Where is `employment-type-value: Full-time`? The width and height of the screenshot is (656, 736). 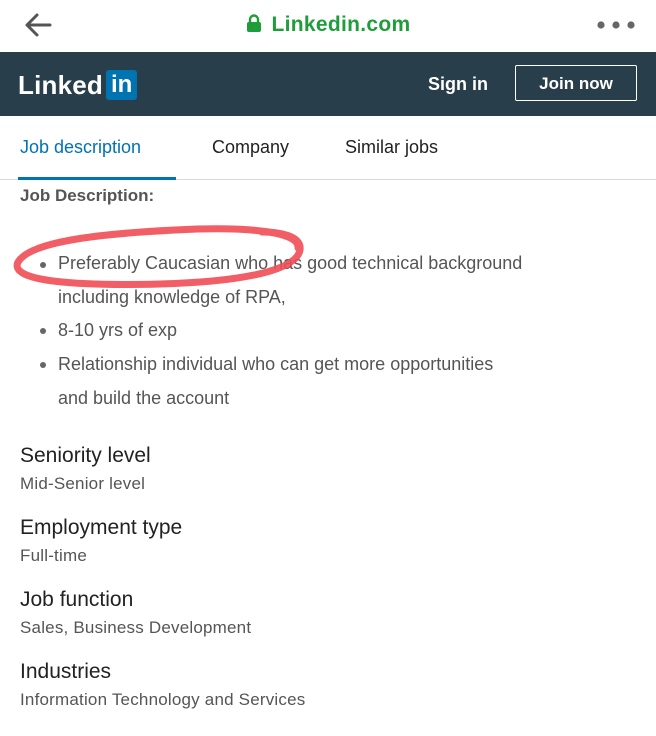
employment-type-value: Full-time is located at coordinates (53, 555).